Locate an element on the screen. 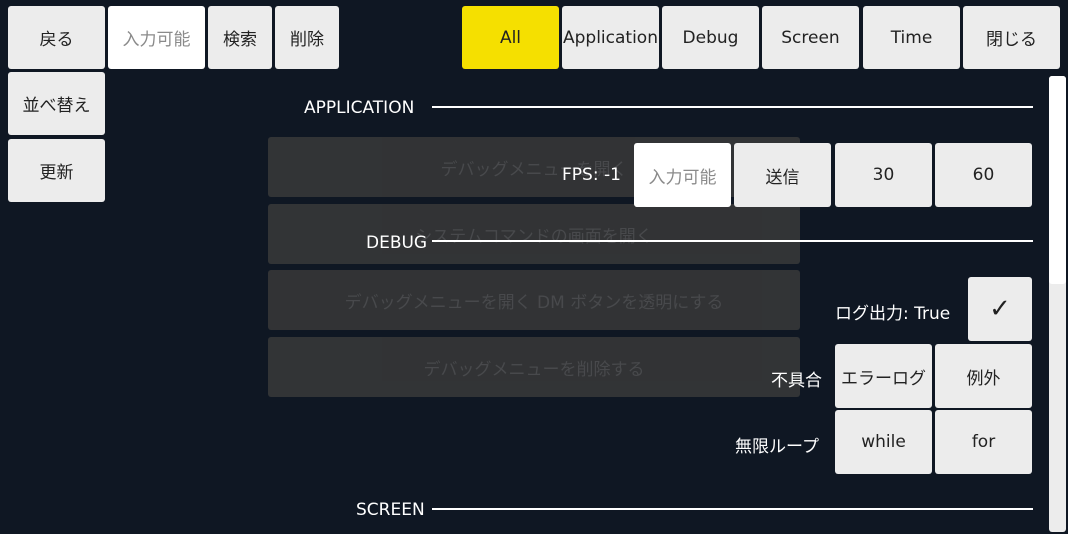  while-loop-button: while is located at coordinates (883, 442).